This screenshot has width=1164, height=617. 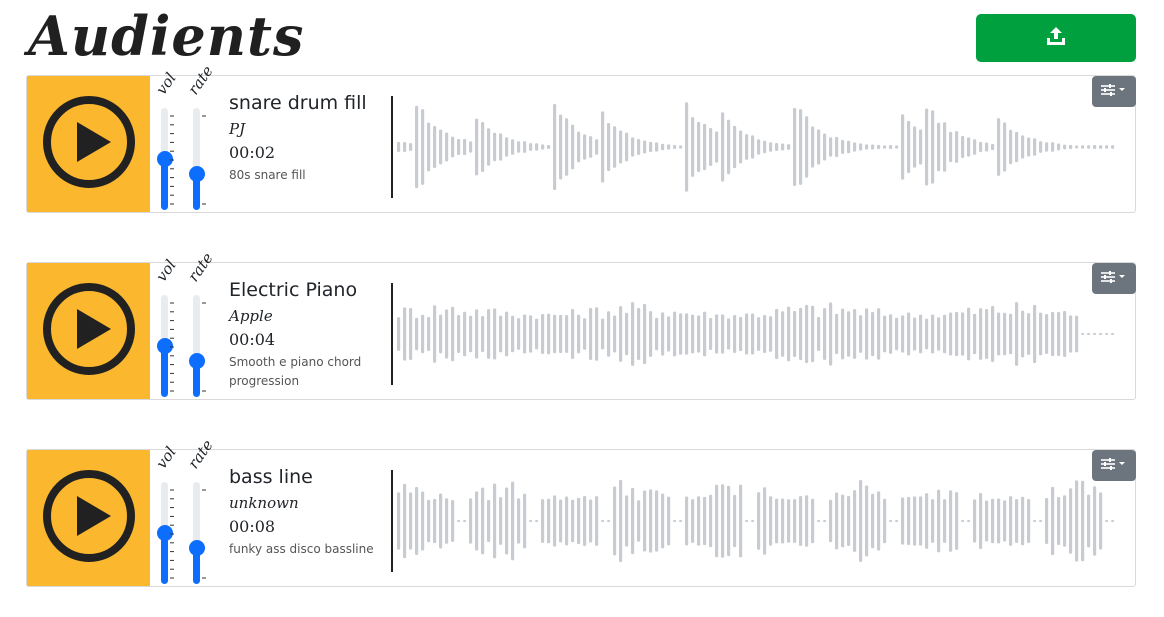 I want to click on track-author: Apple, so click(x=251, y=316).